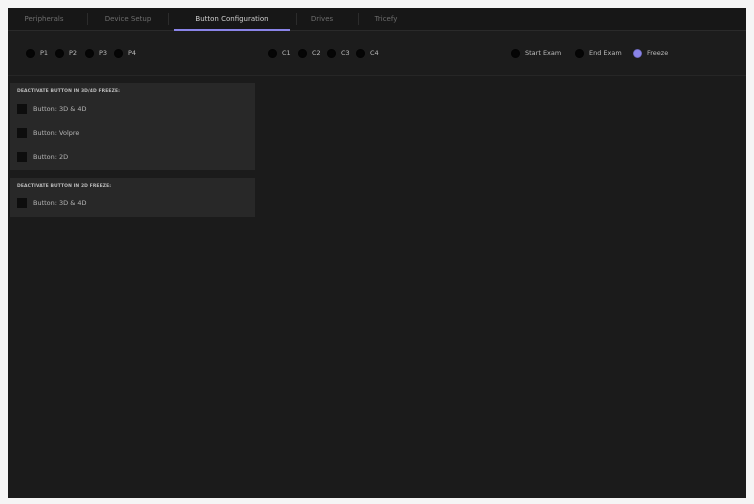 The image size is (754, 504). What do you see at coordinates (96, 53) in the screenshot?
I see `radio-p3: P3` at bounding box center [96, 53].